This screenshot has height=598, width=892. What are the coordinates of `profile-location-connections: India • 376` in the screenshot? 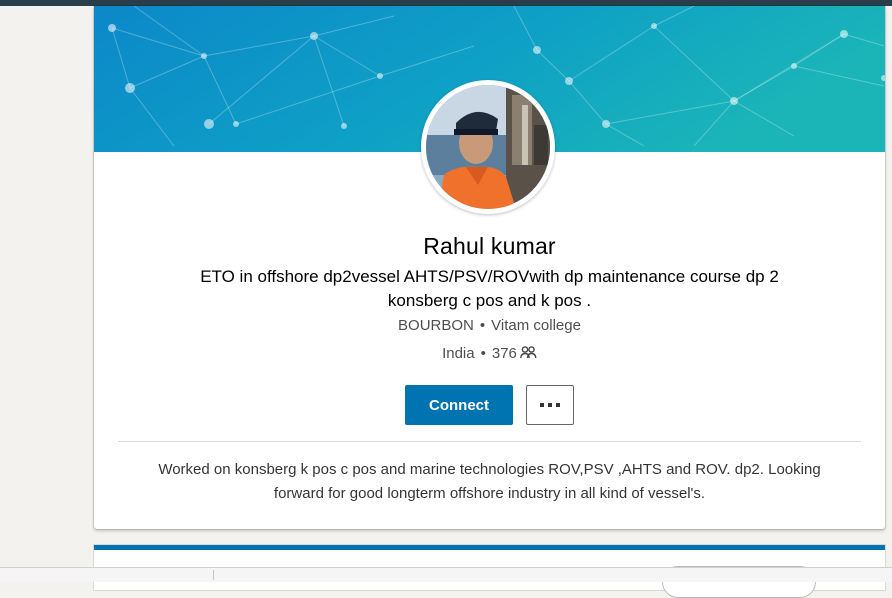 It's located at (489, 353).